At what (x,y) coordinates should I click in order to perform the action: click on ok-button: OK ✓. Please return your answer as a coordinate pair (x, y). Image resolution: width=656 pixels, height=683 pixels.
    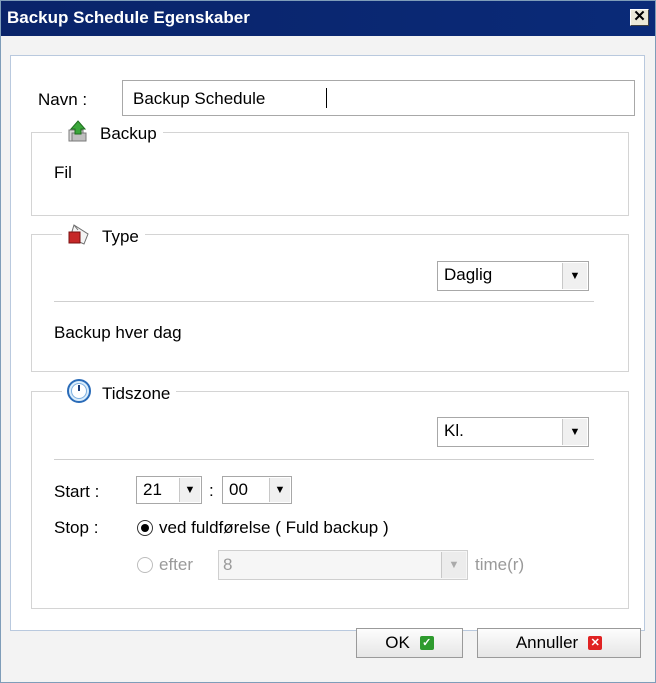
    Looking at the image, I should click on (409, 643).